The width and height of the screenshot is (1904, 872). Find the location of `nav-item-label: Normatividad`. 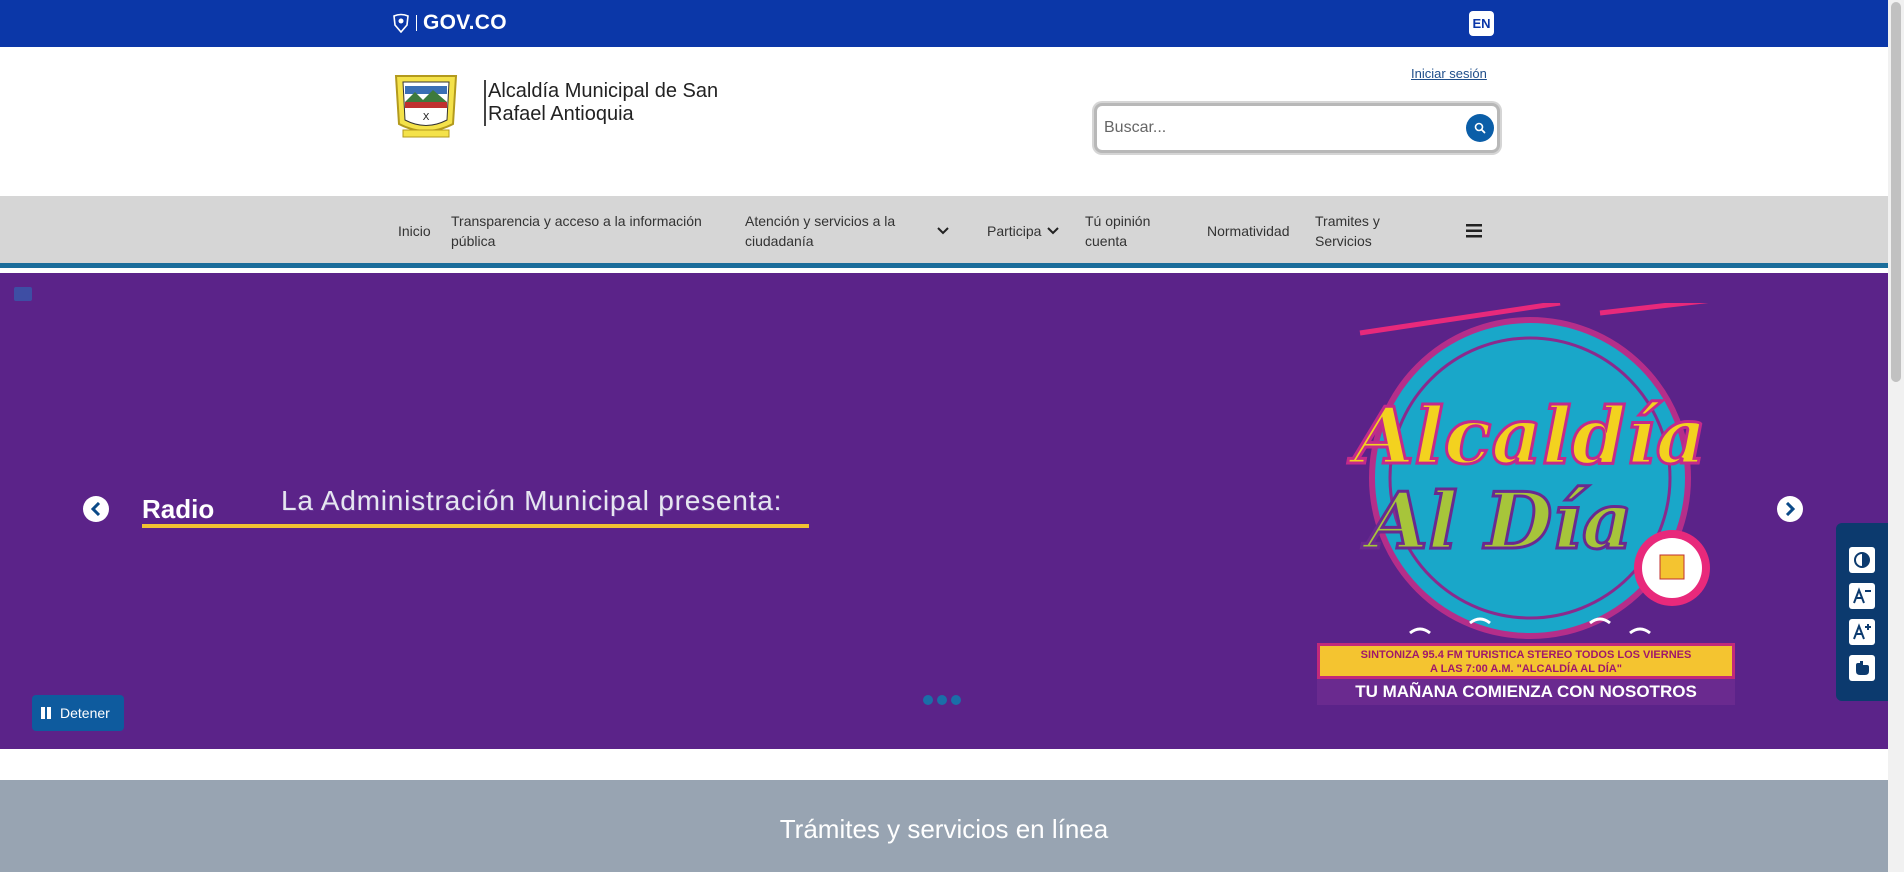

nav-item-label: Normatividad is located at coordinates (1248, 231).